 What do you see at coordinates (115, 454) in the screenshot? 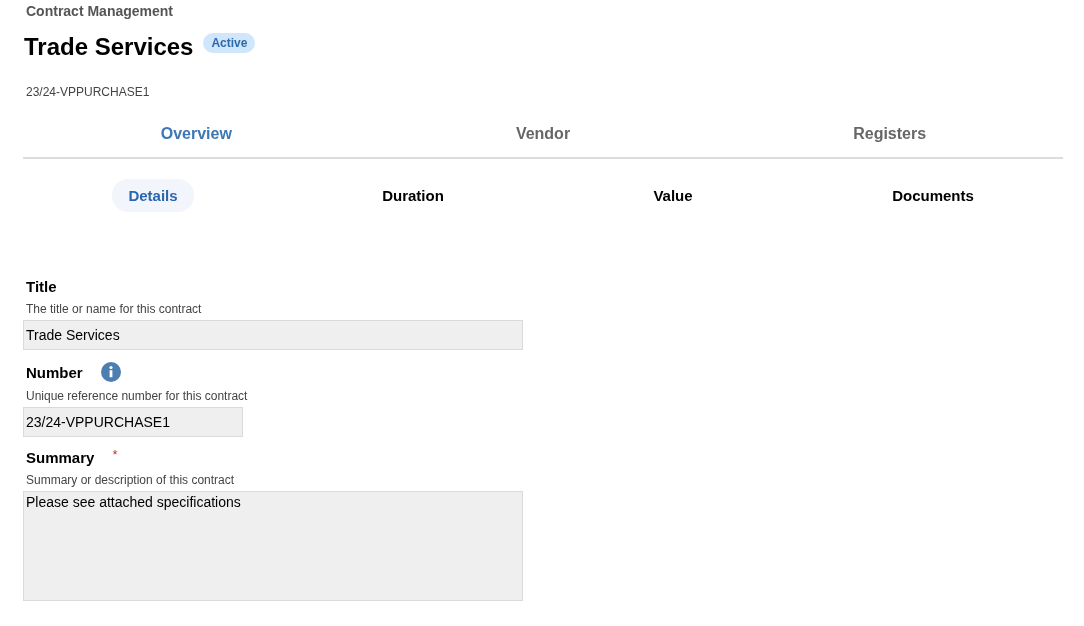
I see `required-marker: *` at bounding box center [115, 454].